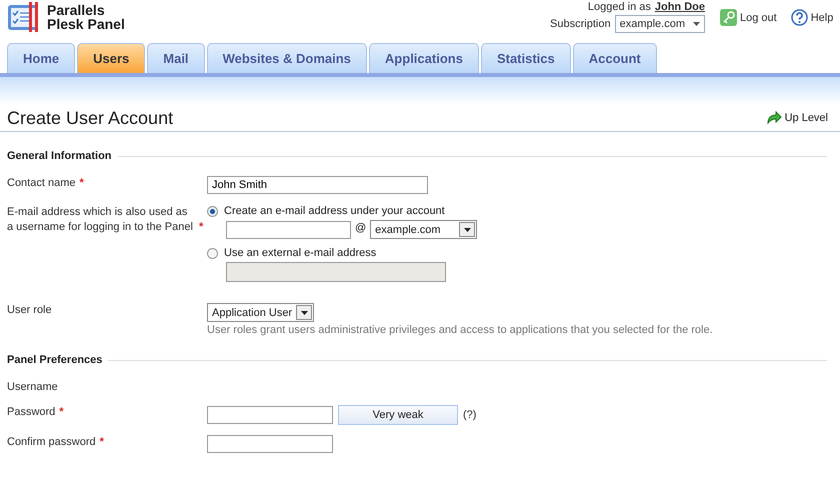 The height and width of the screenshot is (480, 840). Describe the element at coordinates (398, 415) in the screenshot. I see `strength-meter: Very weak` at that location.